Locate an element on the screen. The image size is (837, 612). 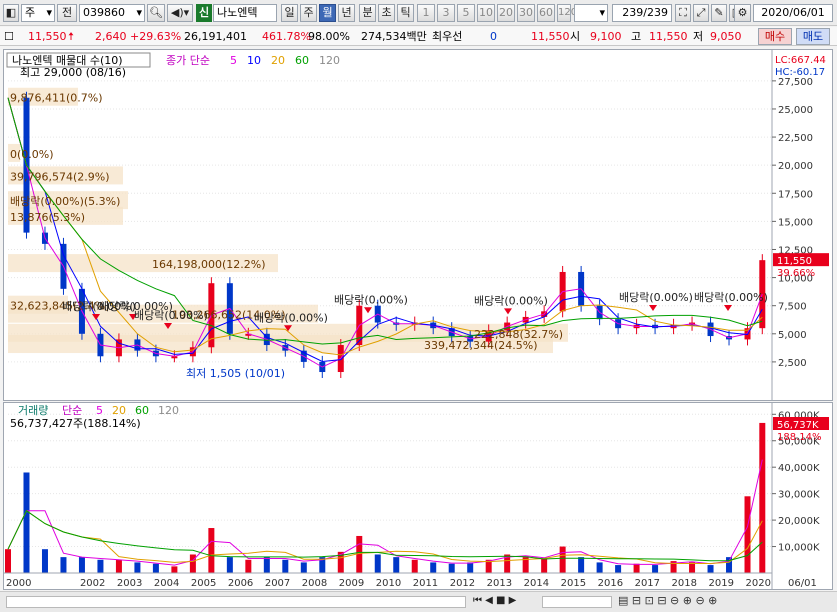
x-tick-label: 2007 is located at coordinates (277, 583).